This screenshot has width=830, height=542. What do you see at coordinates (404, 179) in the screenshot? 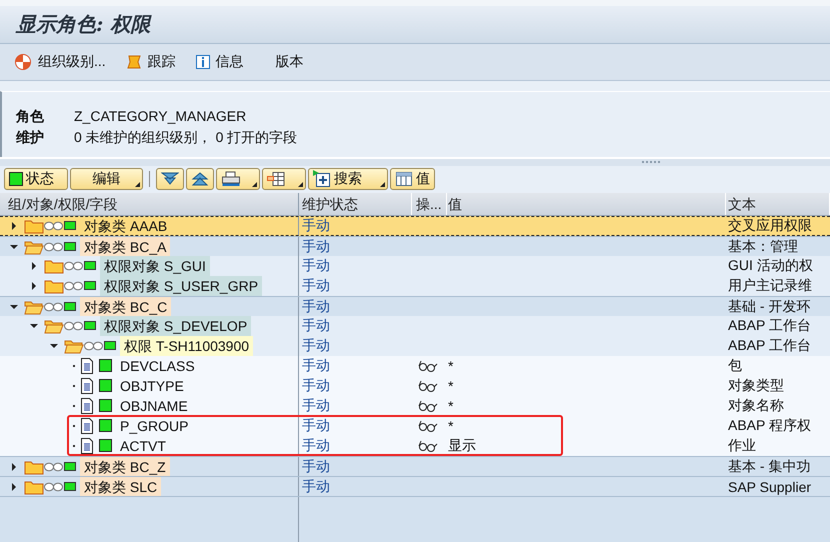
I see `table-icon` at bounding box center [404, 179].